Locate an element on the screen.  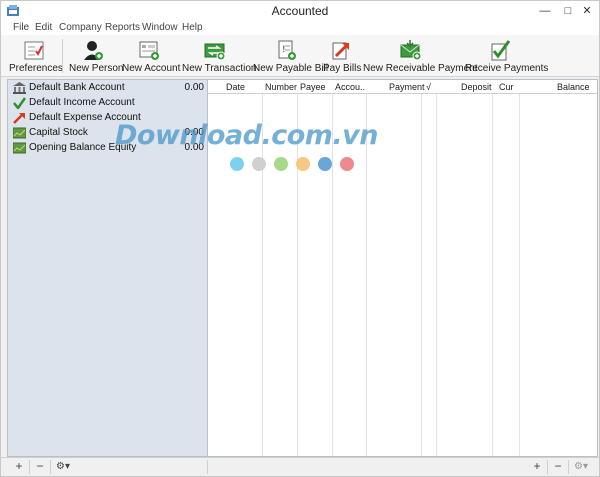
preferences-button: Preferences is located at coordinates (36, 56).